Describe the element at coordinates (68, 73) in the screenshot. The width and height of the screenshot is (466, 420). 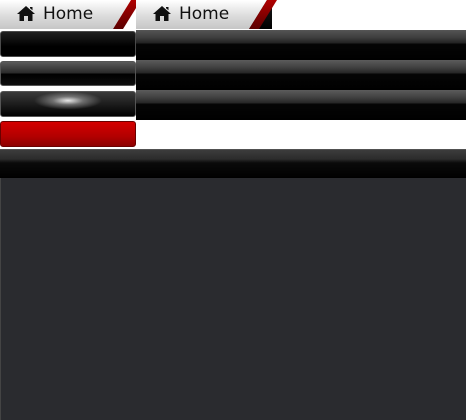
I see `gloss-button` at that location.